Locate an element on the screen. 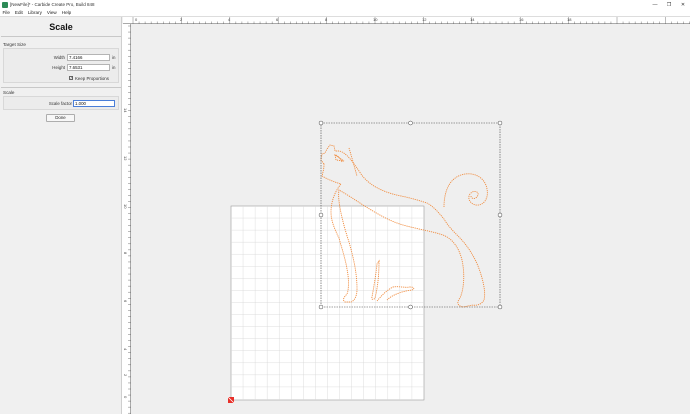  resize-handle-bottom-left is located at coordinates (321, 307).